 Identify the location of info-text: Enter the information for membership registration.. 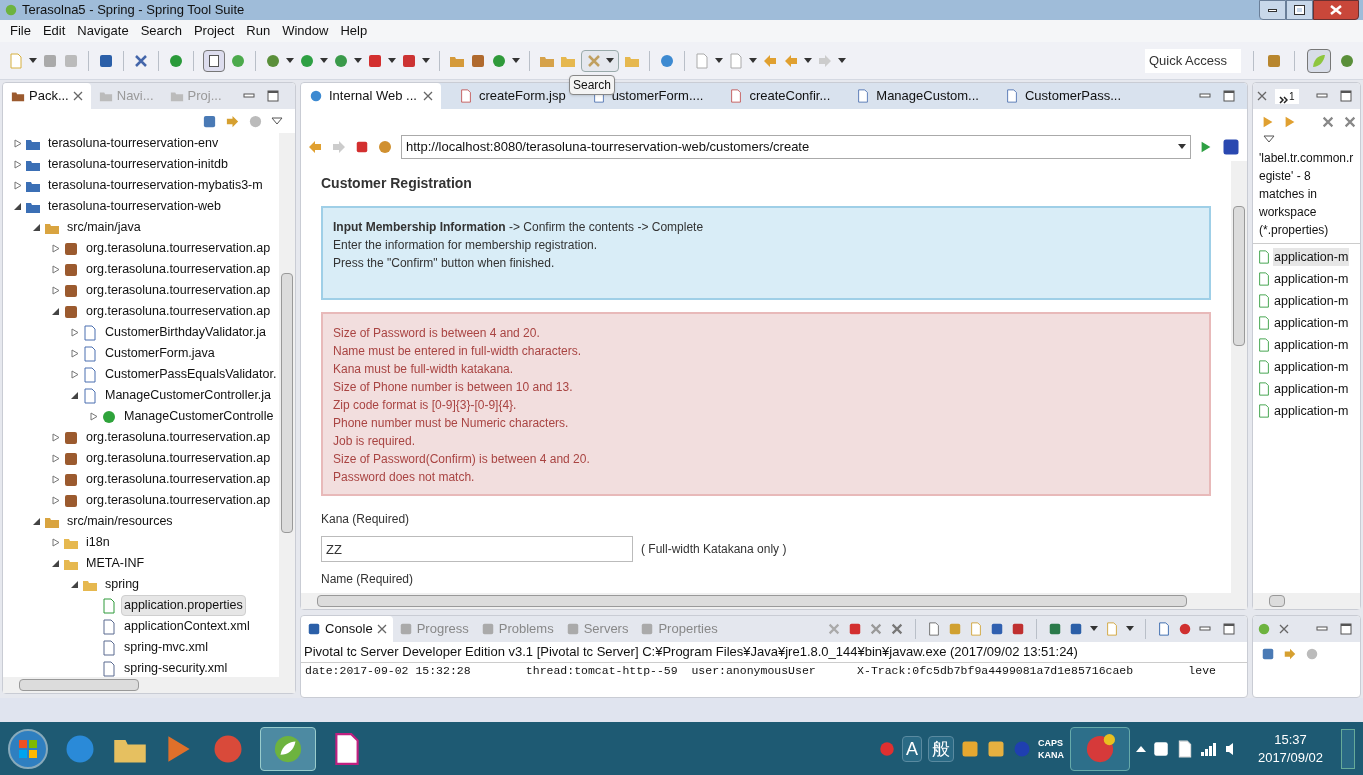
(466, 245).